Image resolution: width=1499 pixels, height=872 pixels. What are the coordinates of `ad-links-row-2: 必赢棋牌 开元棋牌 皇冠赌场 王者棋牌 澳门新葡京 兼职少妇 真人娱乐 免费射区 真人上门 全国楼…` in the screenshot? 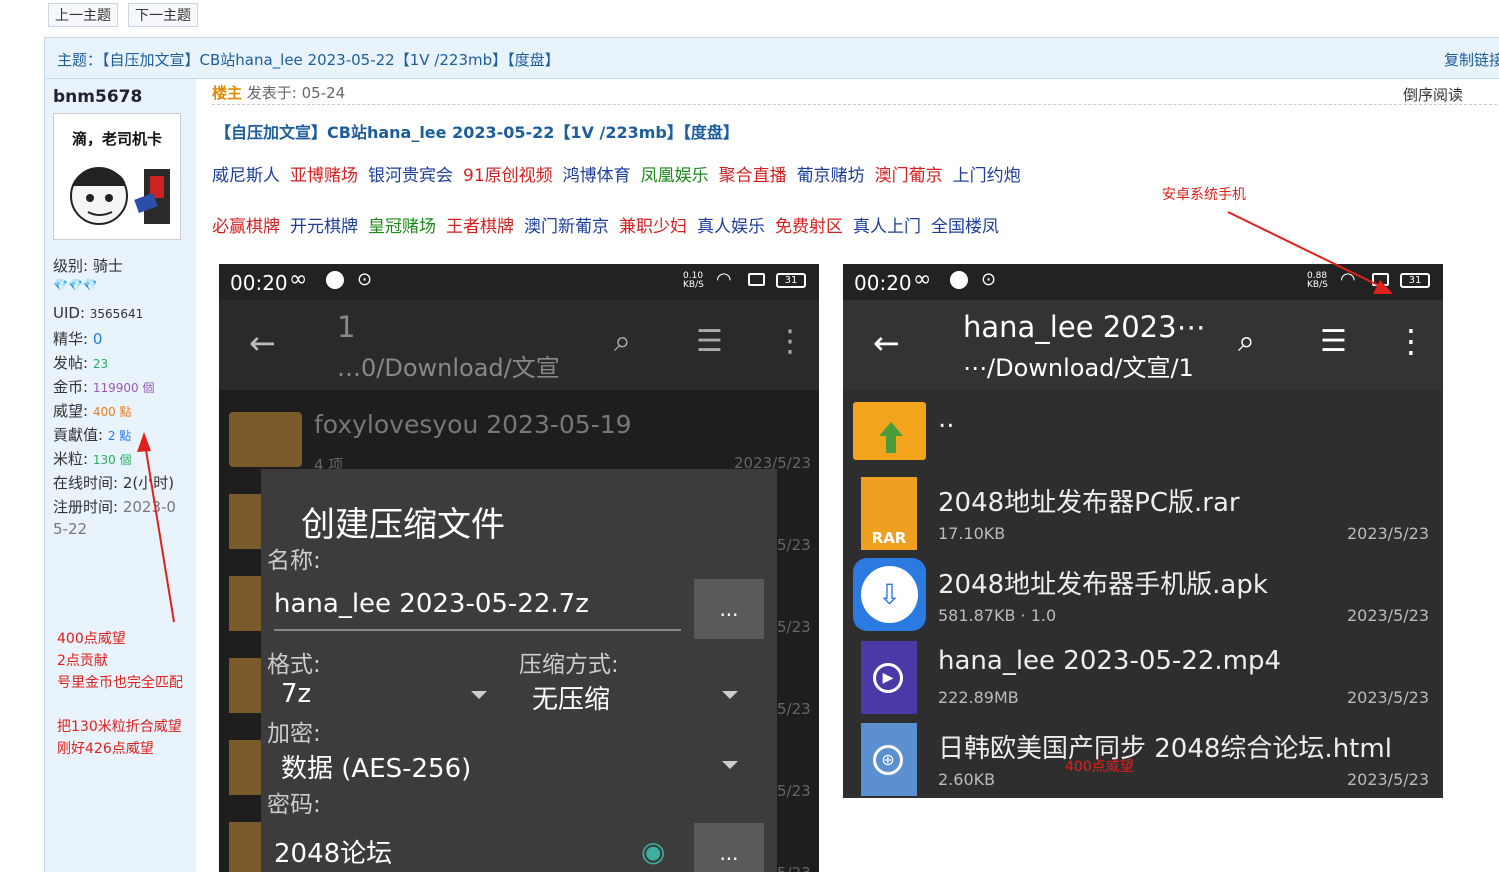 It's located at (610, 224).